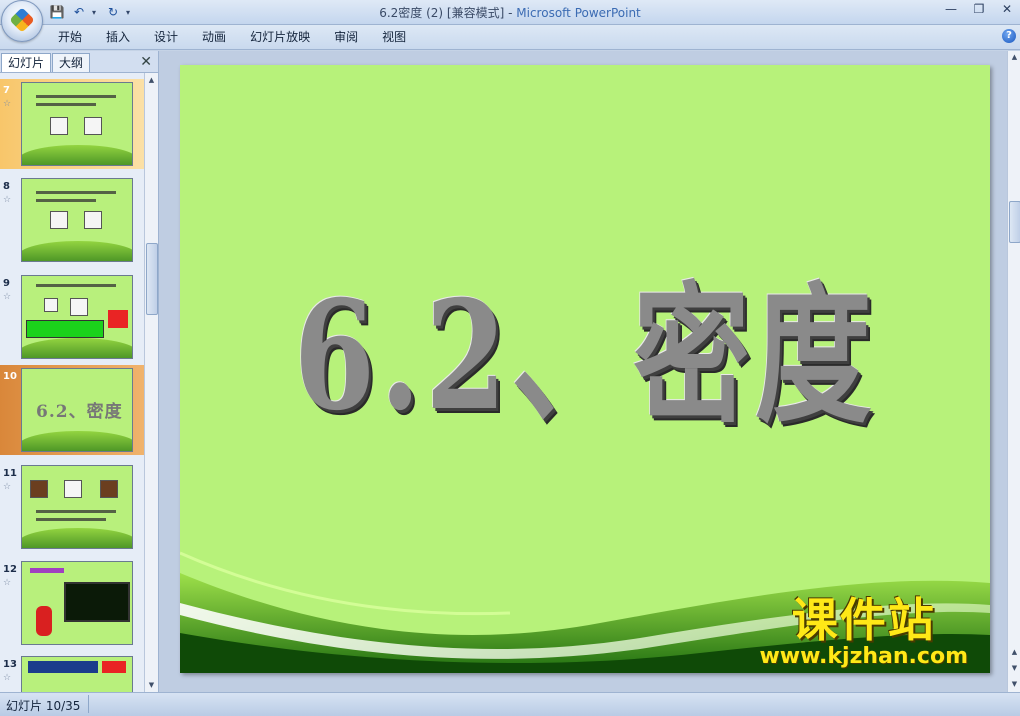 Image resolution: width=1020 pixels, height=716 pixels. I want to click on pane-tabs: 幻灯片 大纲 ✕, so click(79, 62).